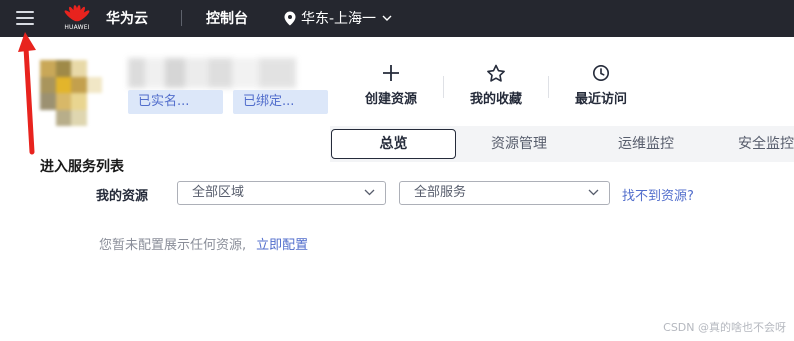 The width and height of the screenshot is (794, 341). I want to click on top-navigation-bar: HUAWEI 华为云 控制台 华东-上海一, so click(397, 18).